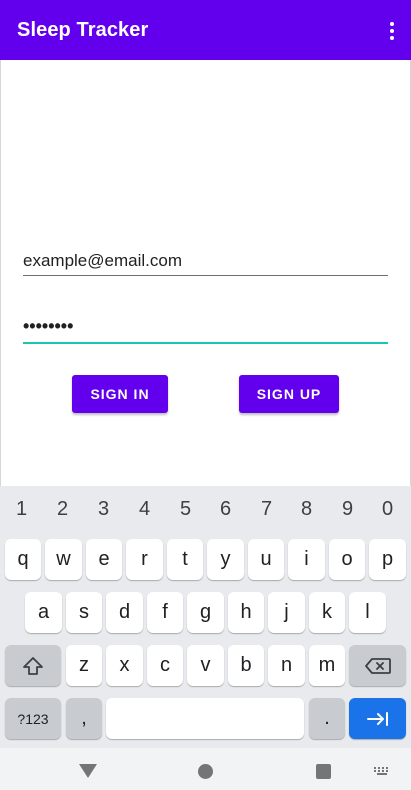 The height and width of the screenshot is (790, 411). I want to click on recents-square-icon, so click(323, 771).